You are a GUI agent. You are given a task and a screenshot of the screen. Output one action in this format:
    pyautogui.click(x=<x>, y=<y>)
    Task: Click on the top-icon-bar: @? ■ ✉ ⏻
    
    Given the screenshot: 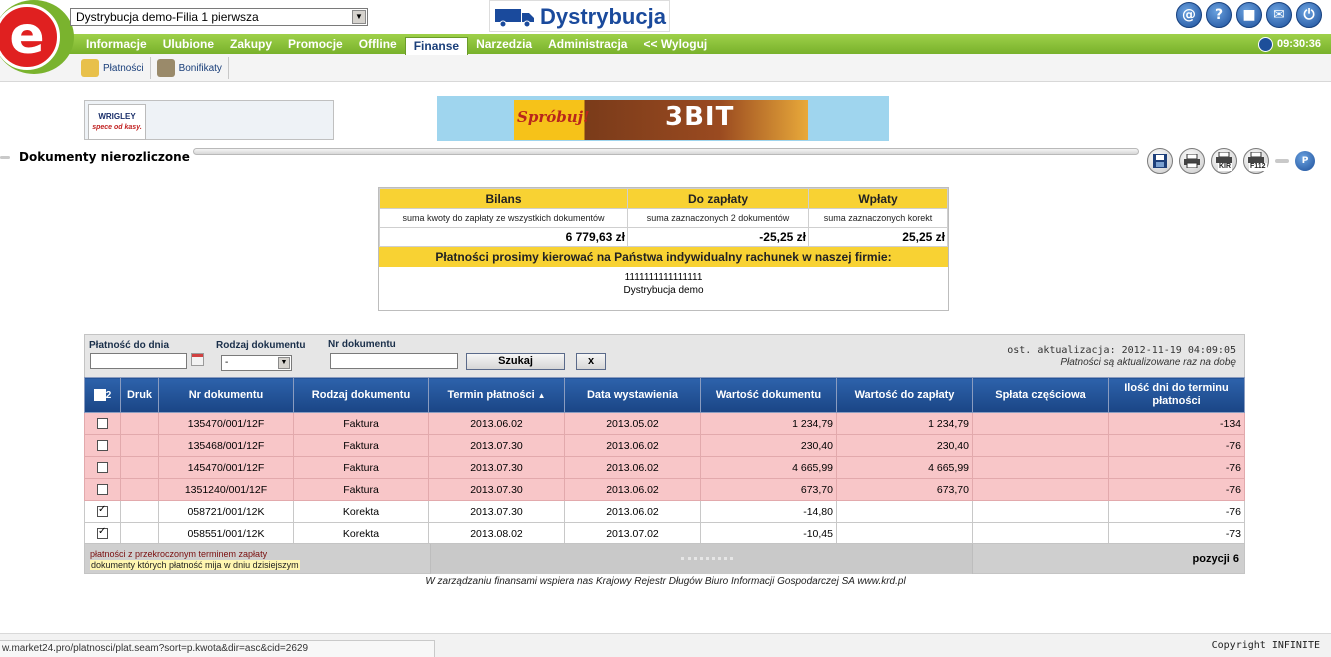 What is the action you would take?
    pyautogui.click(x=1249, y=16)
    